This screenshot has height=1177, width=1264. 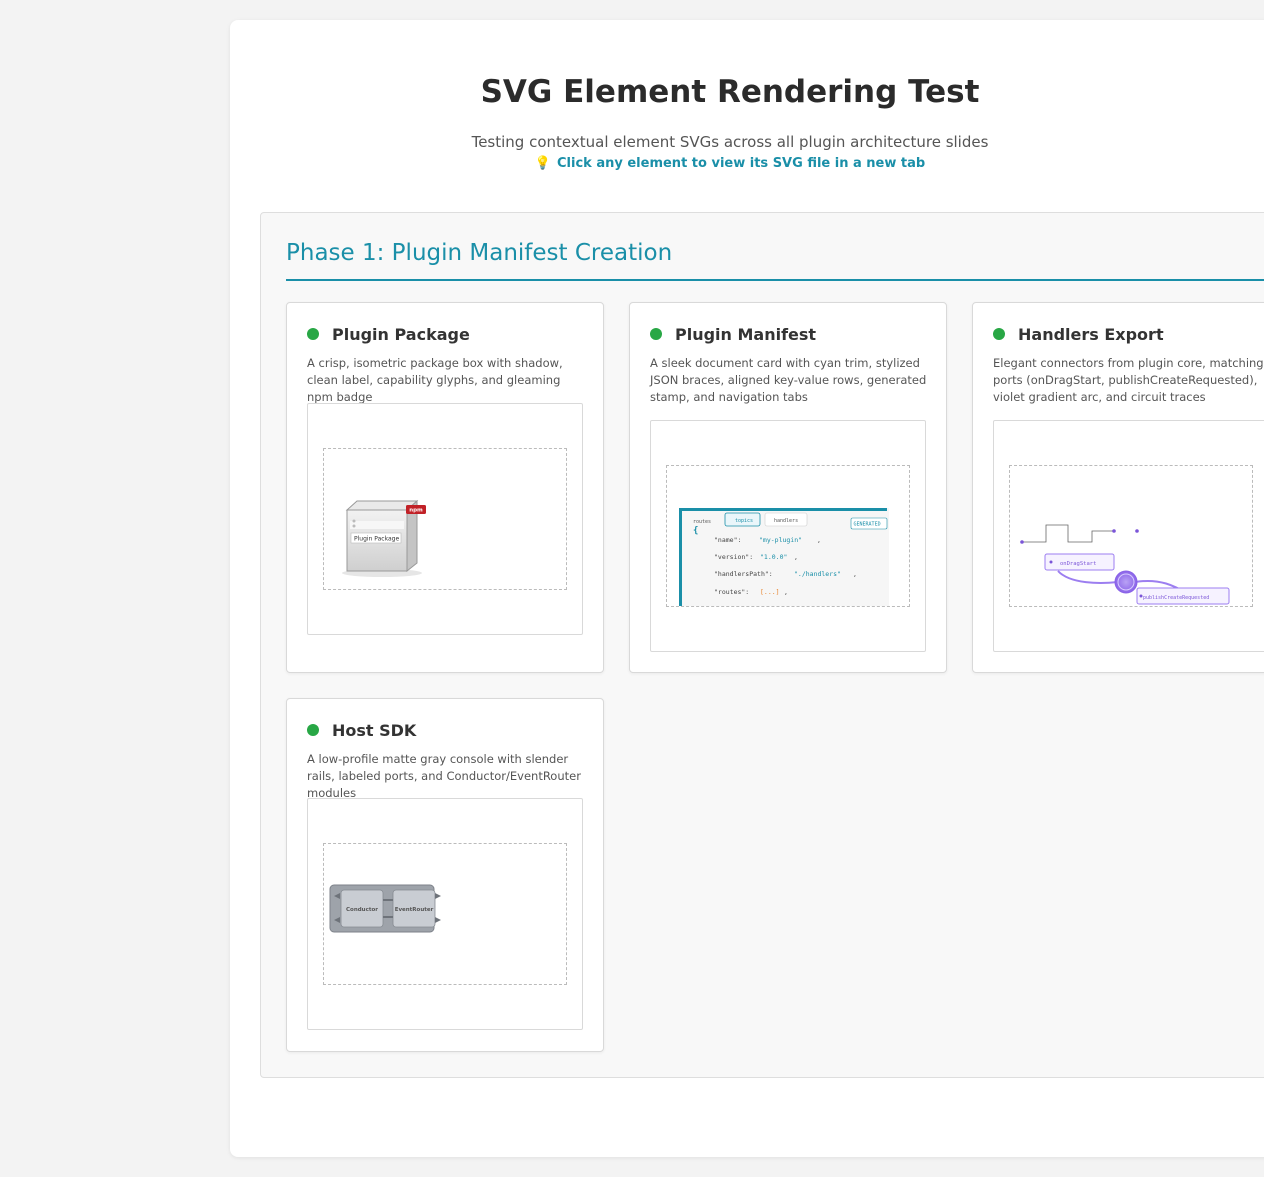 I want to click on svg-preview: Conductor EventRouter, so click(x=445, y=914).